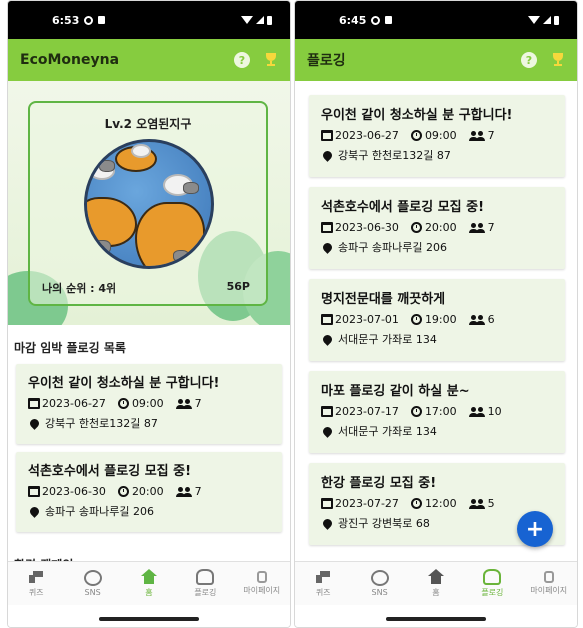 This screenshot has width=583, height=628. I want to click on card-people: 10, so click(494, 411).